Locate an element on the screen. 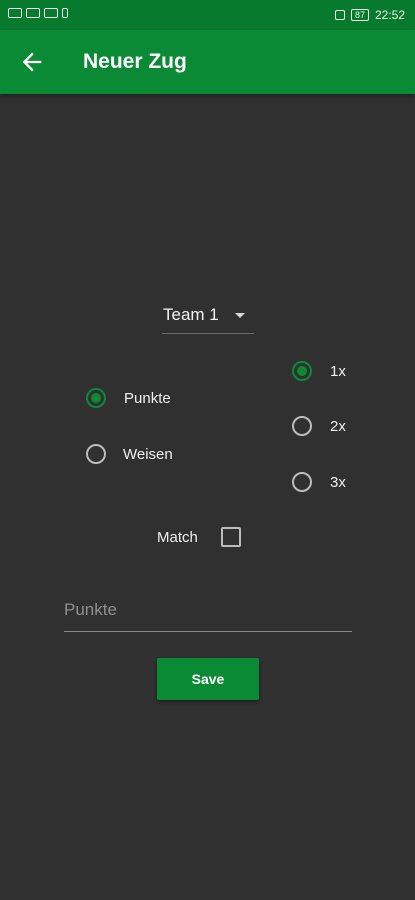 This screenshot has width=415, height=900. radio-punkte: Punkte is located at coordinates (128, 398).